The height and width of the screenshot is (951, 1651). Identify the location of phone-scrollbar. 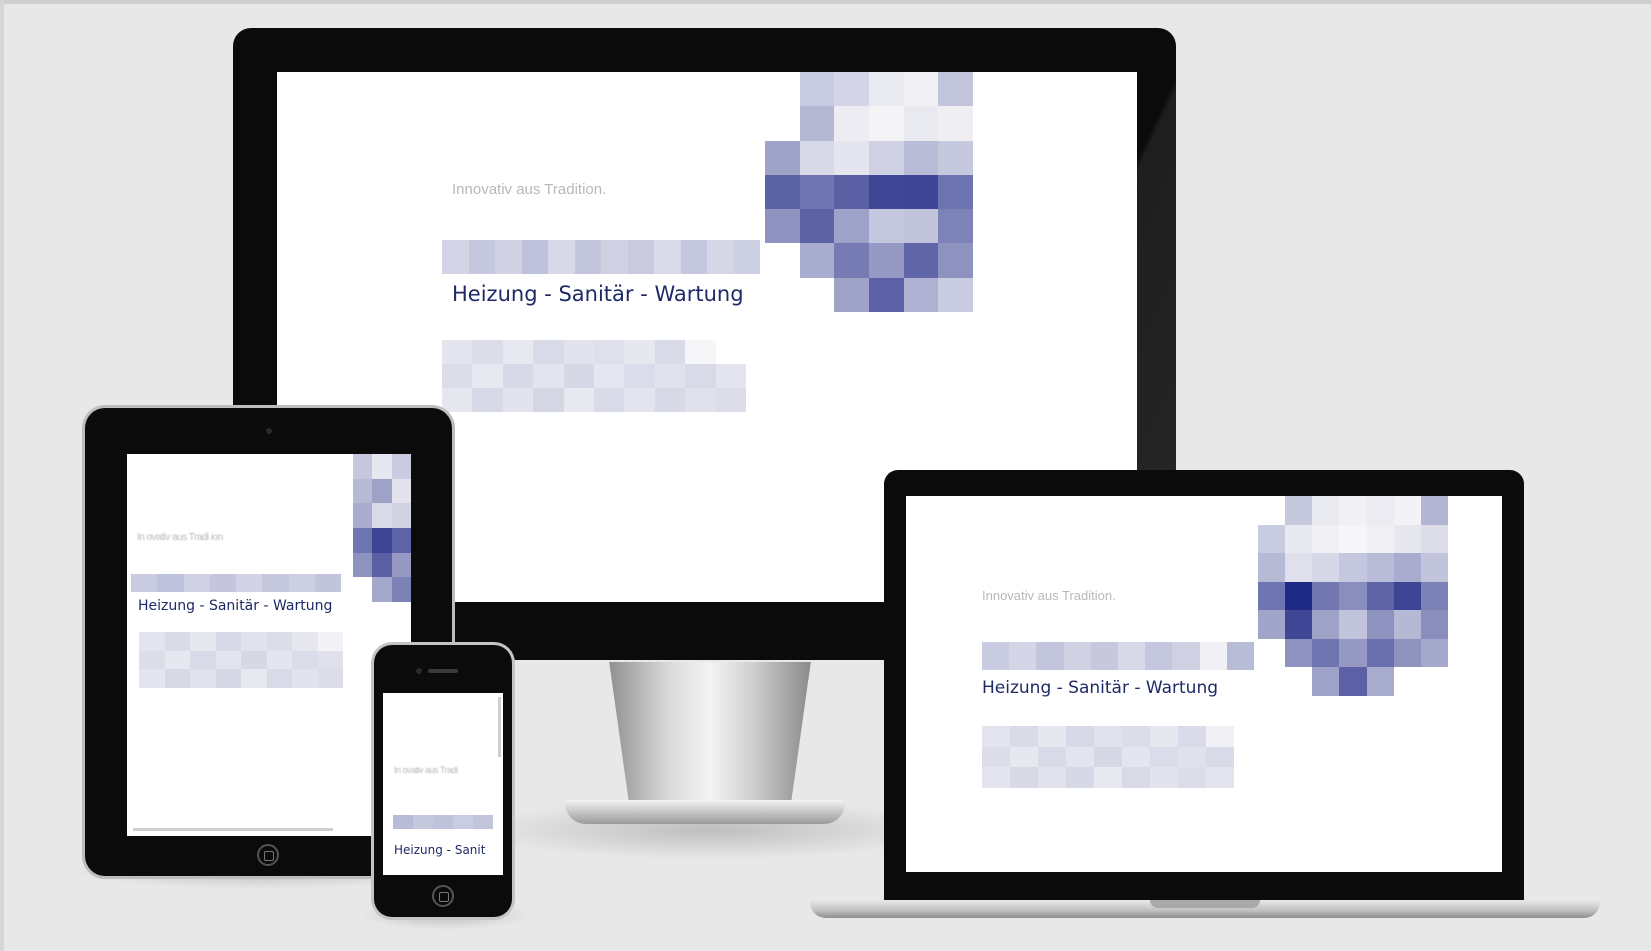
(499, 727).